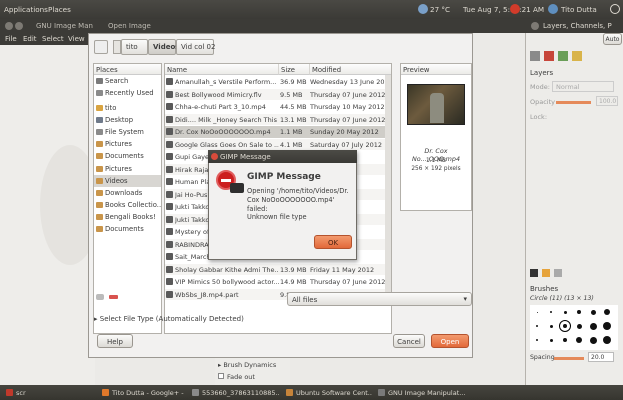  What do you see at coordinates (127, 132) in the screenshot?
I see `place-item: File System` at bounding box center [127, 132].